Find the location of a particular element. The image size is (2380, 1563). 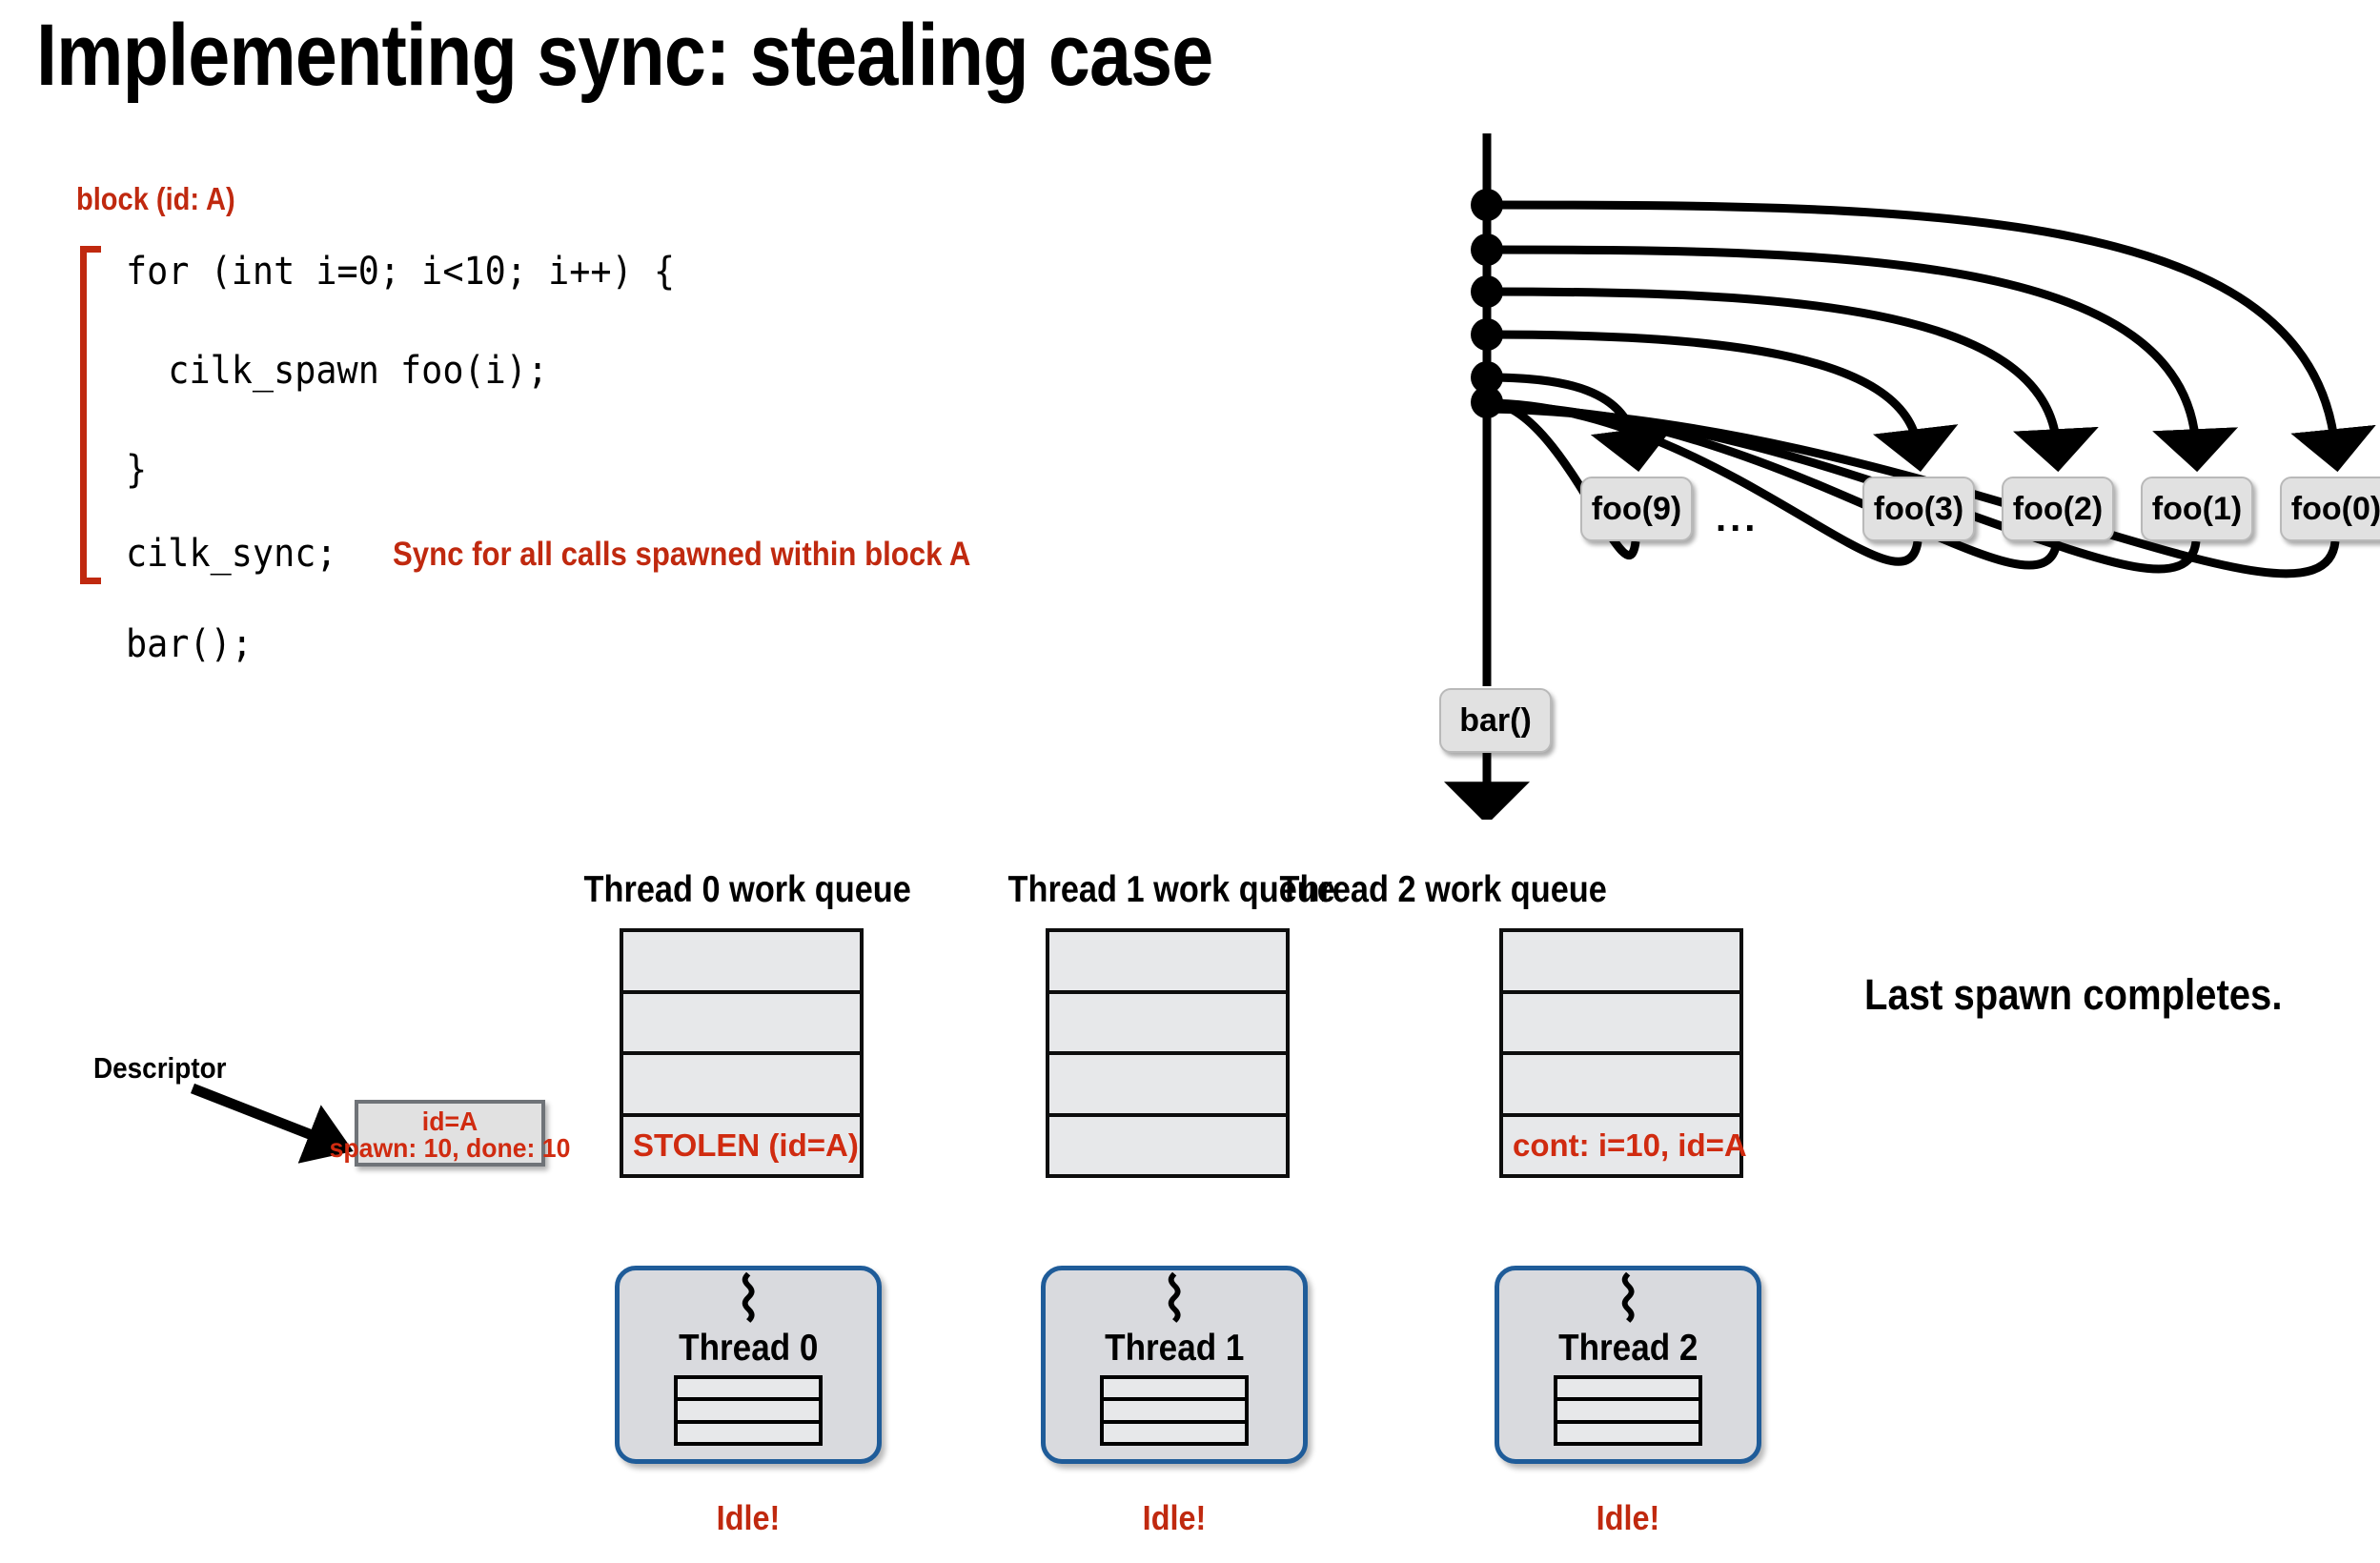

queue-slot-continuation: cont: i=10, id=A is located at coordinates (1625, 1146).